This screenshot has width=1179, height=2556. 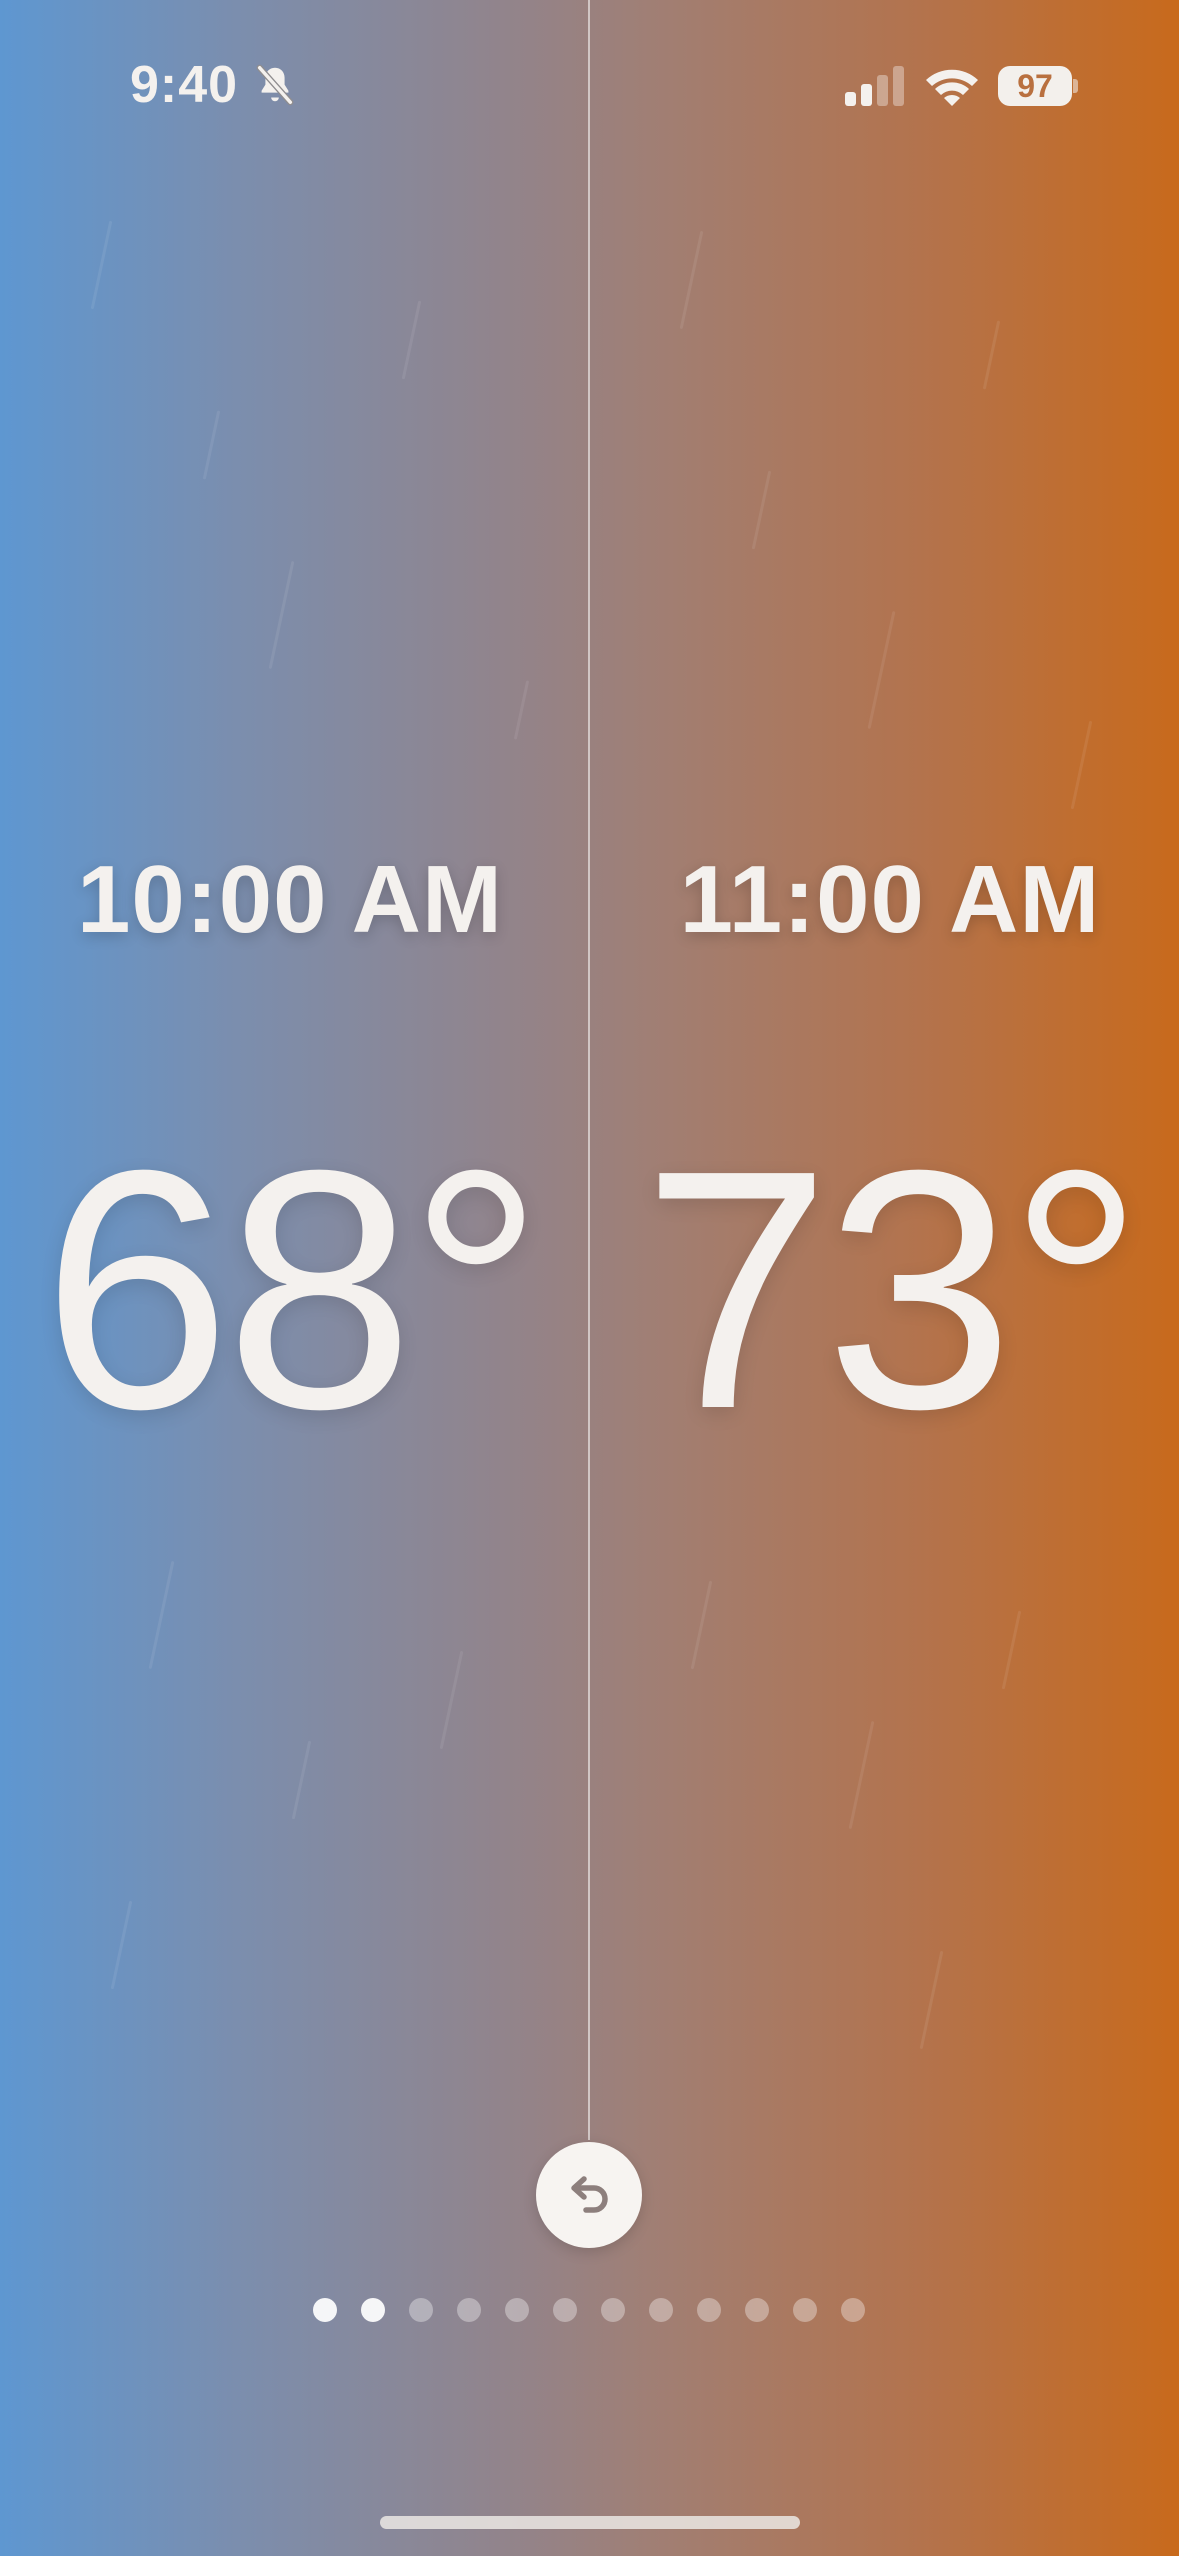 I want to click on undo-button, so click(x=589, y=2195).